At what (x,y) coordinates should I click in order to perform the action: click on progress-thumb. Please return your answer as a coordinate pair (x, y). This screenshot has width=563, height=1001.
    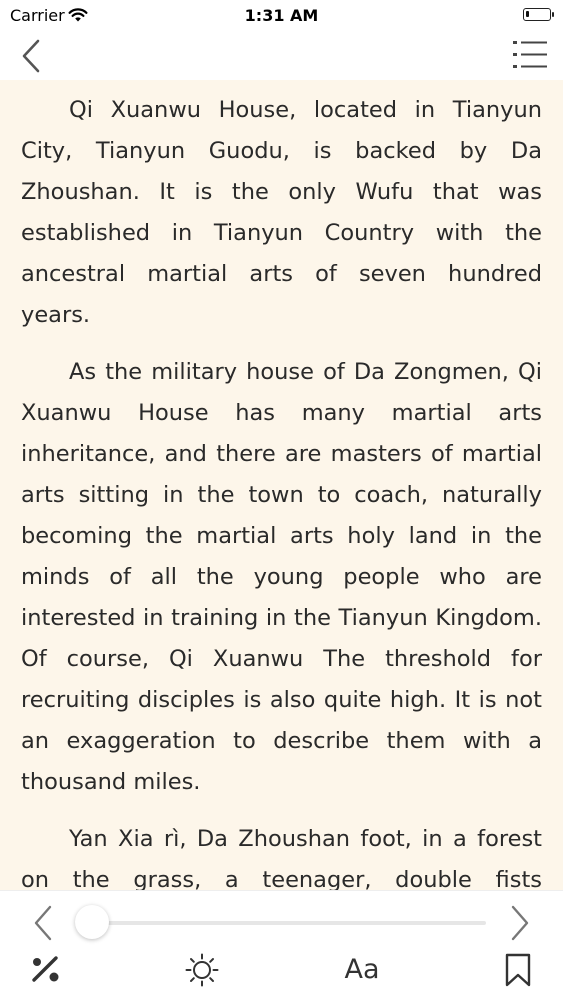
    Looking at the image, I should click on (92, 922).